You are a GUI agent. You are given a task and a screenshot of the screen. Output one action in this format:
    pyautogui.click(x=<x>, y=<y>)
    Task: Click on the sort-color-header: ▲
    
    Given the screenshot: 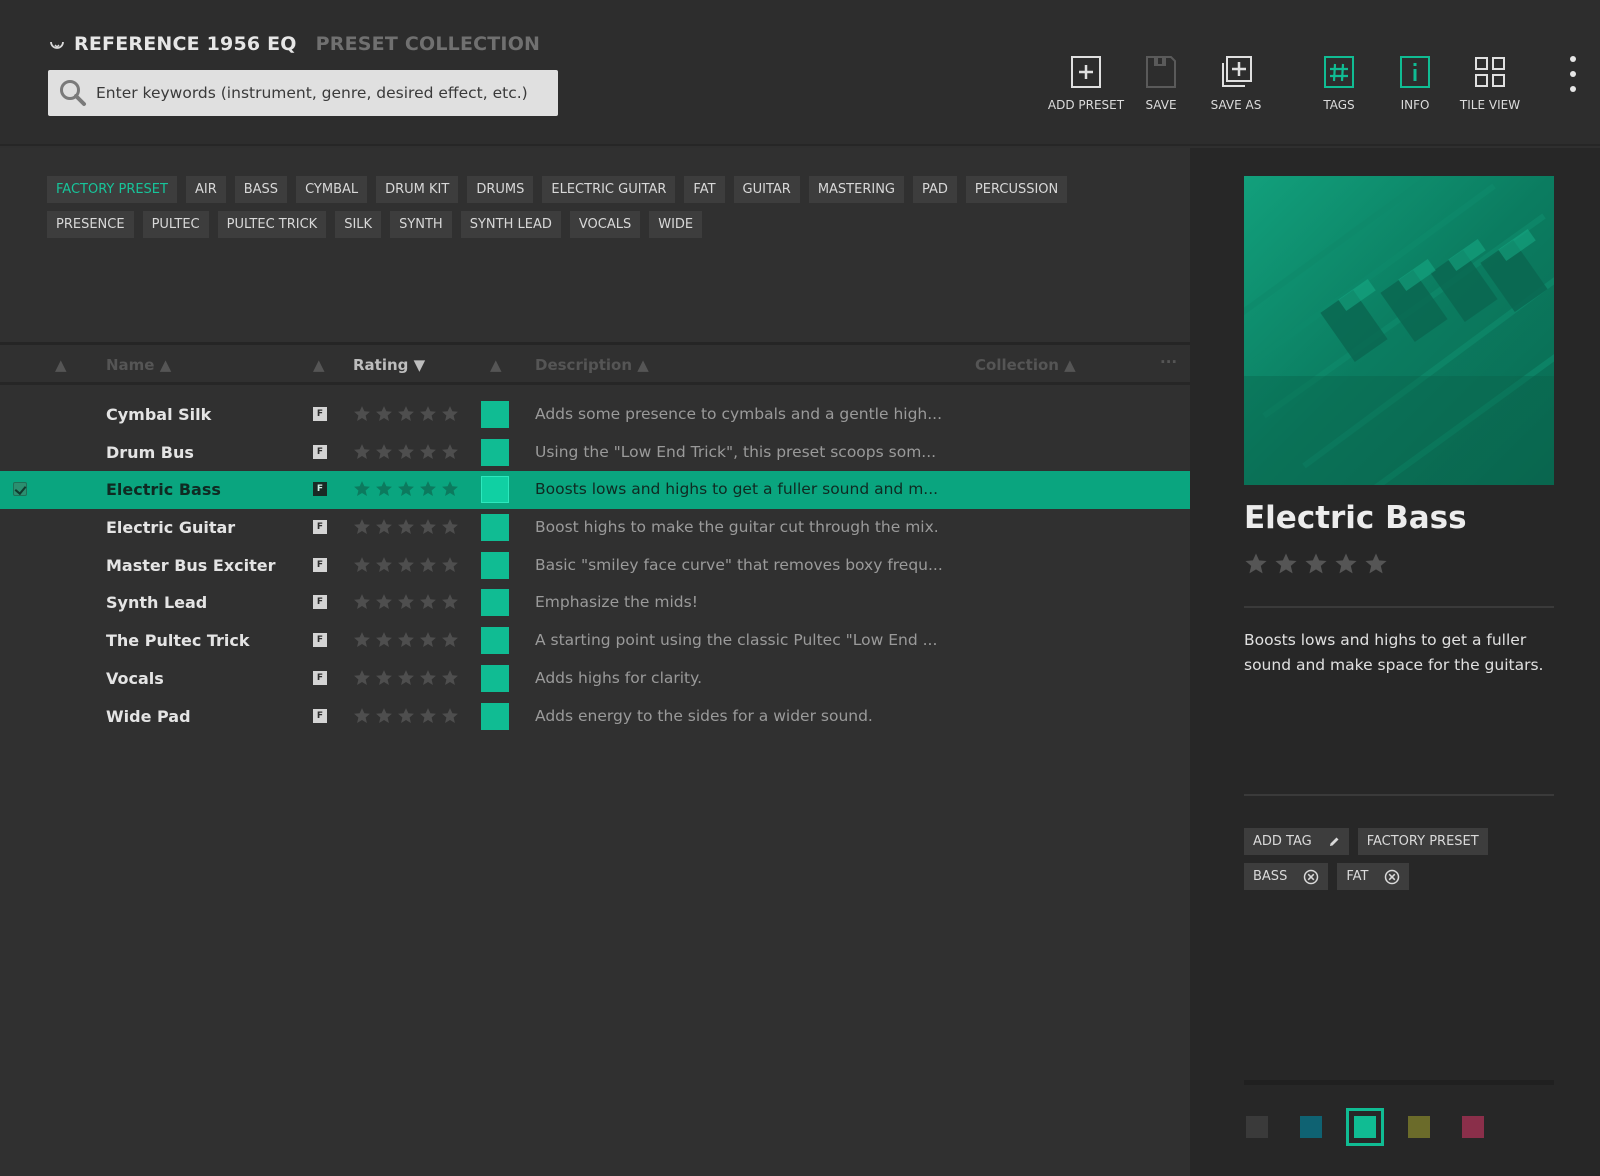 What is the action you would take?
    pyautogui.click(x=496, y=365)
    